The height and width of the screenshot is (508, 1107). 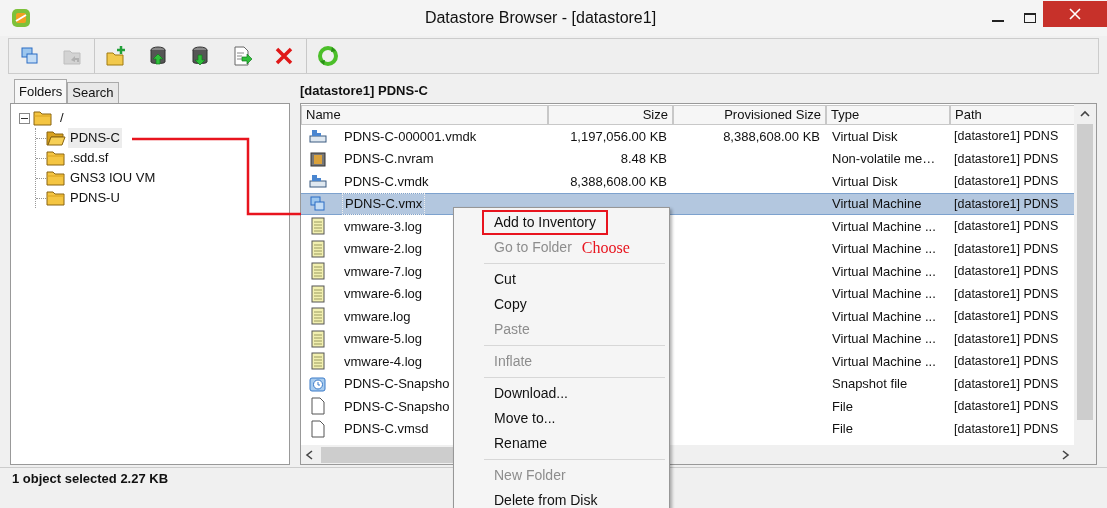 What do you see at coordinates (510, 304) in the screenshot?
I see `menu-item: Copy` at bounding box center [510, 304].